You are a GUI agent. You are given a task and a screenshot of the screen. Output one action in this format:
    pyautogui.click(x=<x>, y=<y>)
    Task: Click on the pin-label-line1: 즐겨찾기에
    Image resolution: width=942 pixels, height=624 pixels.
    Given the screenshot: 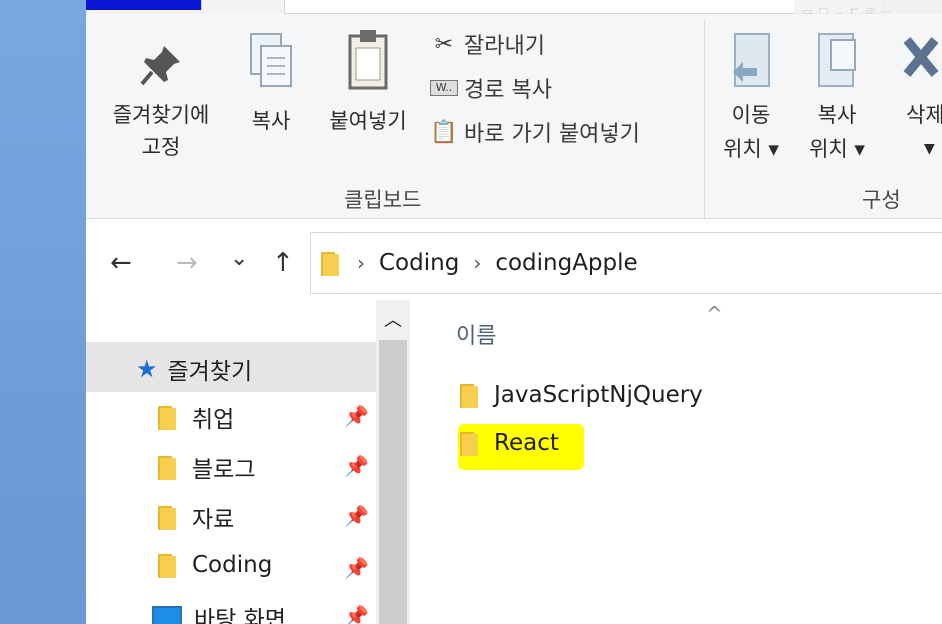 What is the action you would take?
    pyautogui.click(x=161, y=115)
    